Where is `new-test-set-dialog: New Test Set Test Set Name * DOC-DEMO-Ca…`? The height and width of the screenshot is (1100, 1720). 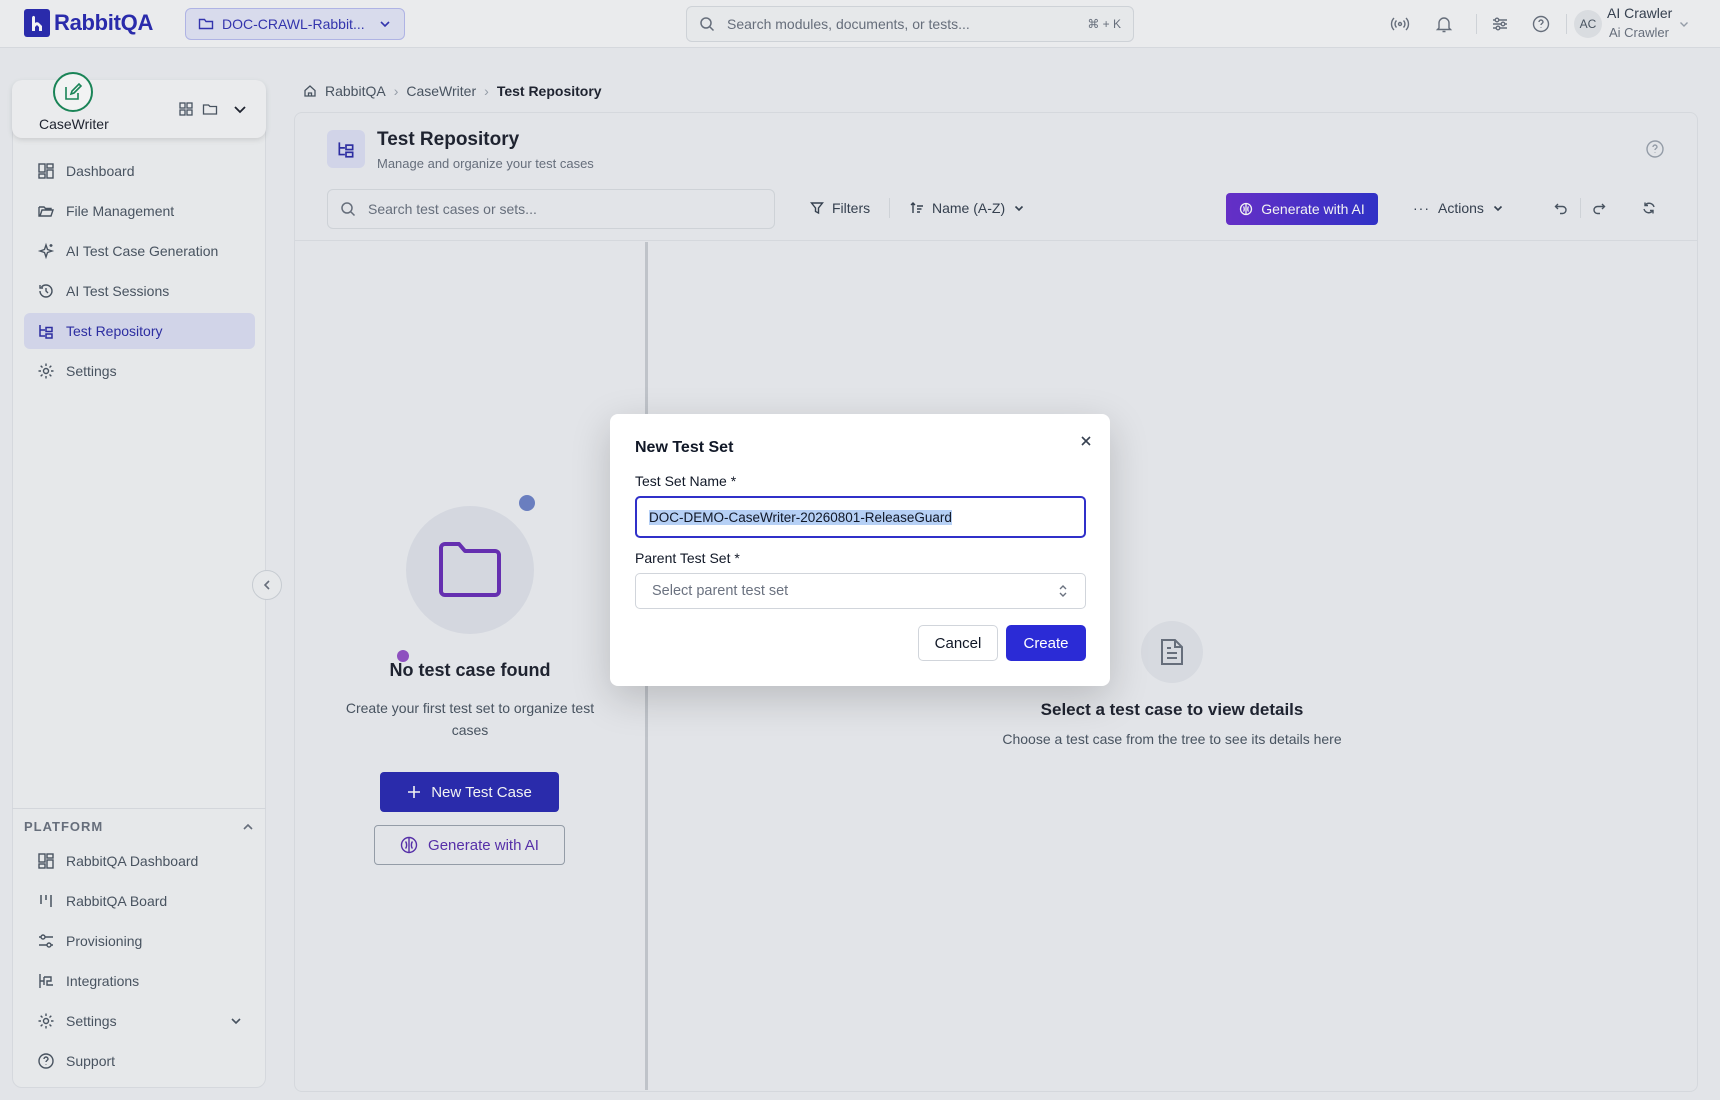
new-test-set-dialog: New Test Set Test Set Name * DOC-DEMO-Ca… is located at coordinates (860, 550).